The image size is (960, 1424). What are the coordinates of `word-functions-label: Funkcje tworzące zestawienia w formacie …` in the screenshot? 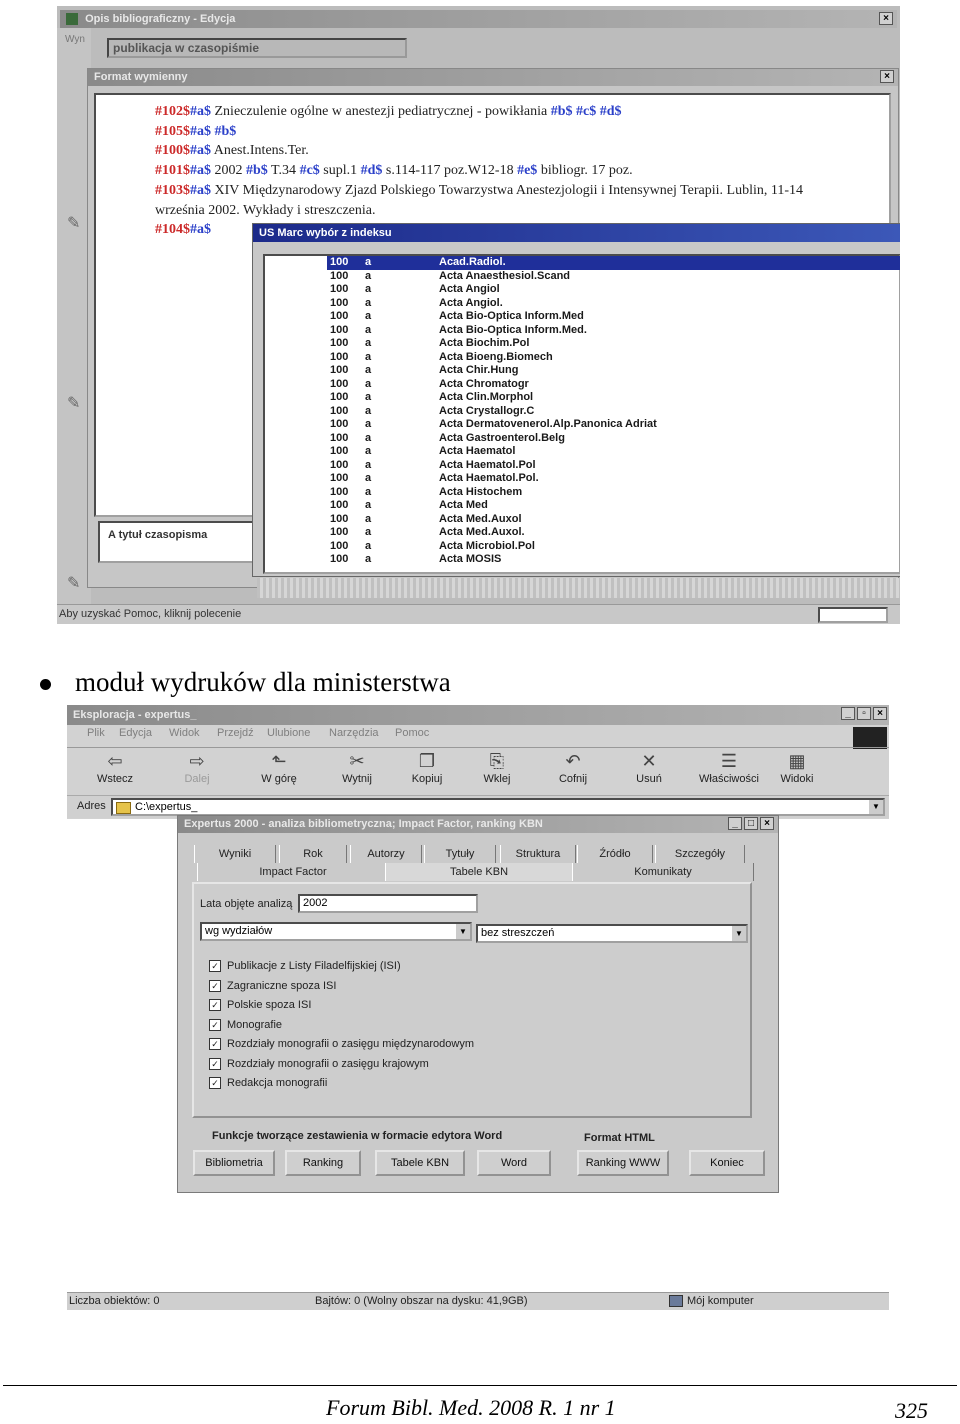 It's located at (357, 1136).